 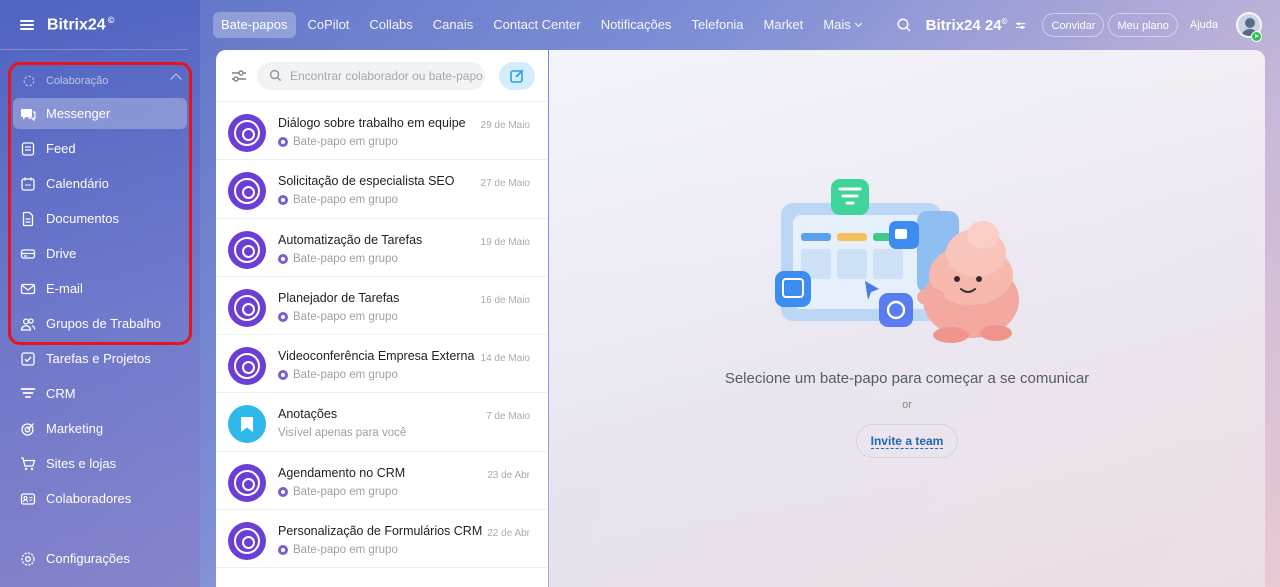 I want to click on chevron-up-icon, so click(x=176, y=79).